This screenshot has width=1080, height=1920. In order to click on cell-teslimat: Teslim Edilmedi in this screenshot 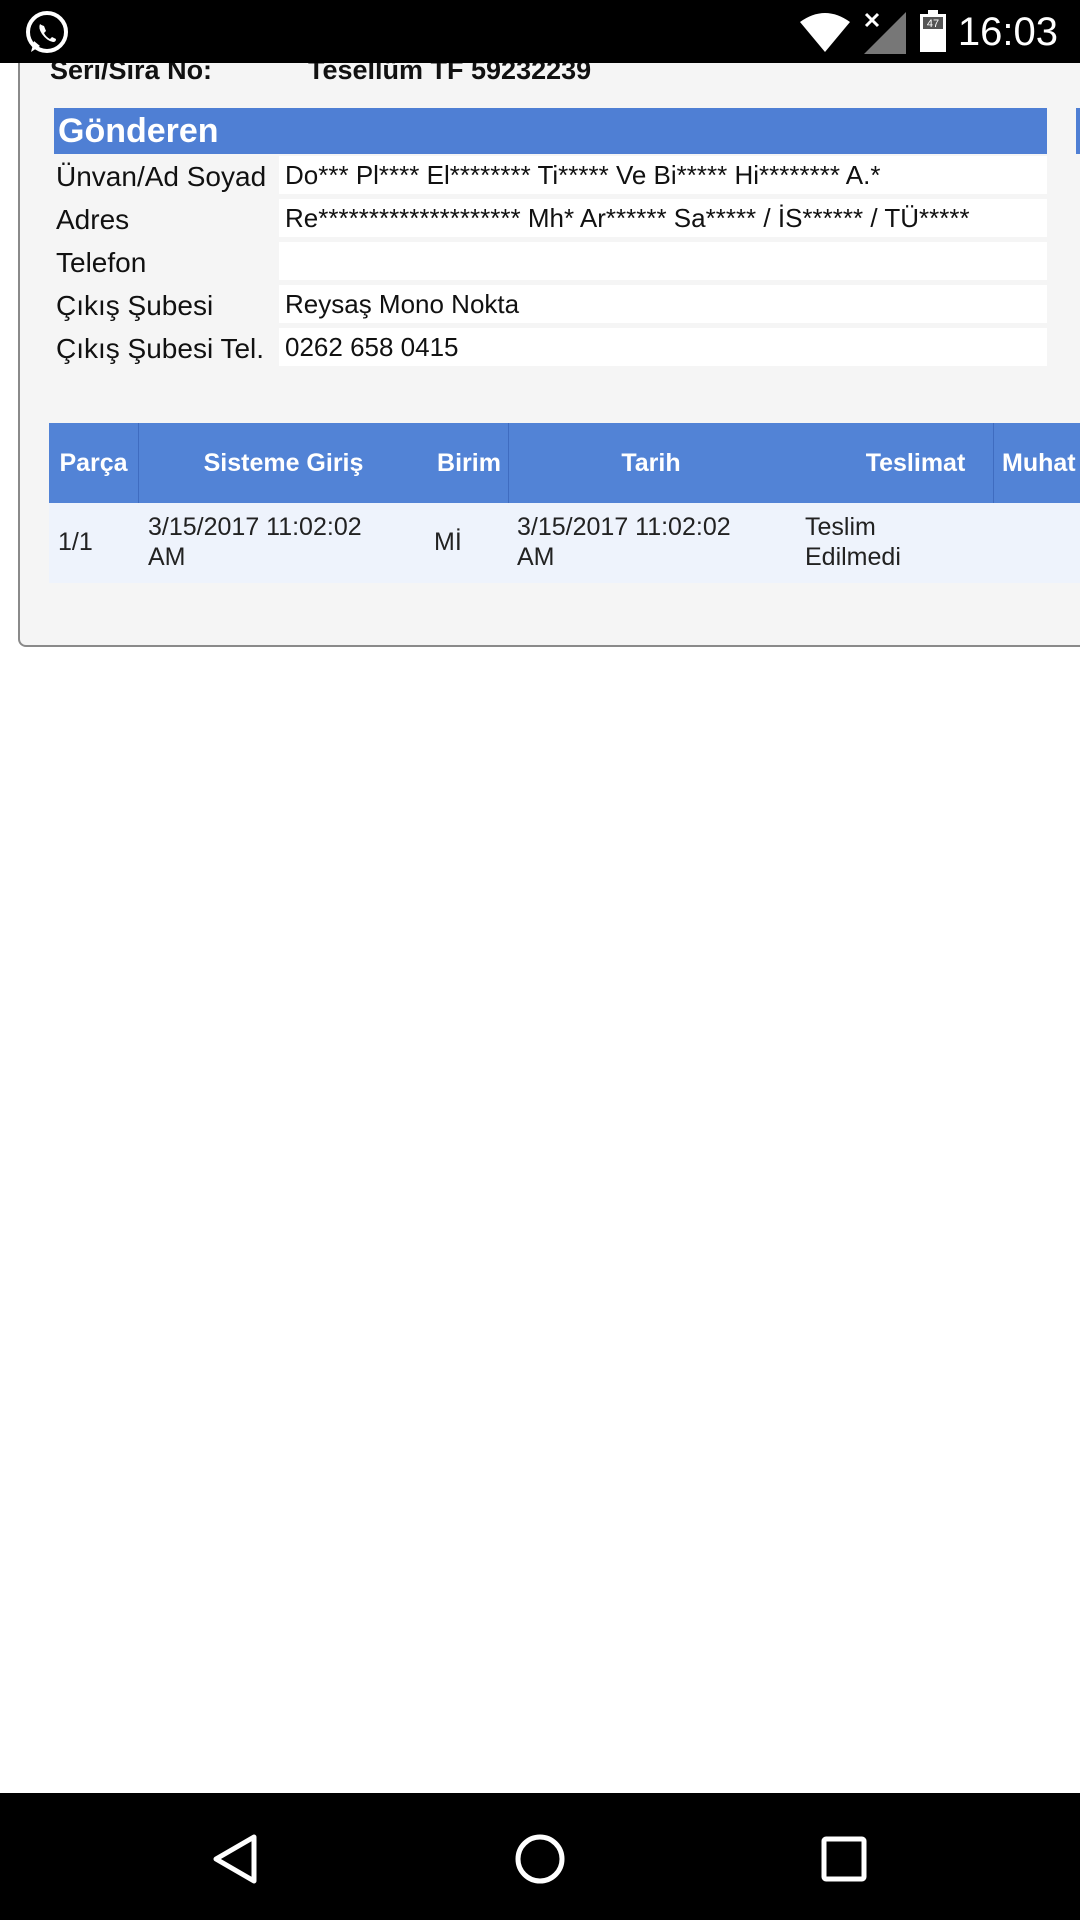, I will do `click(853, 542)`.